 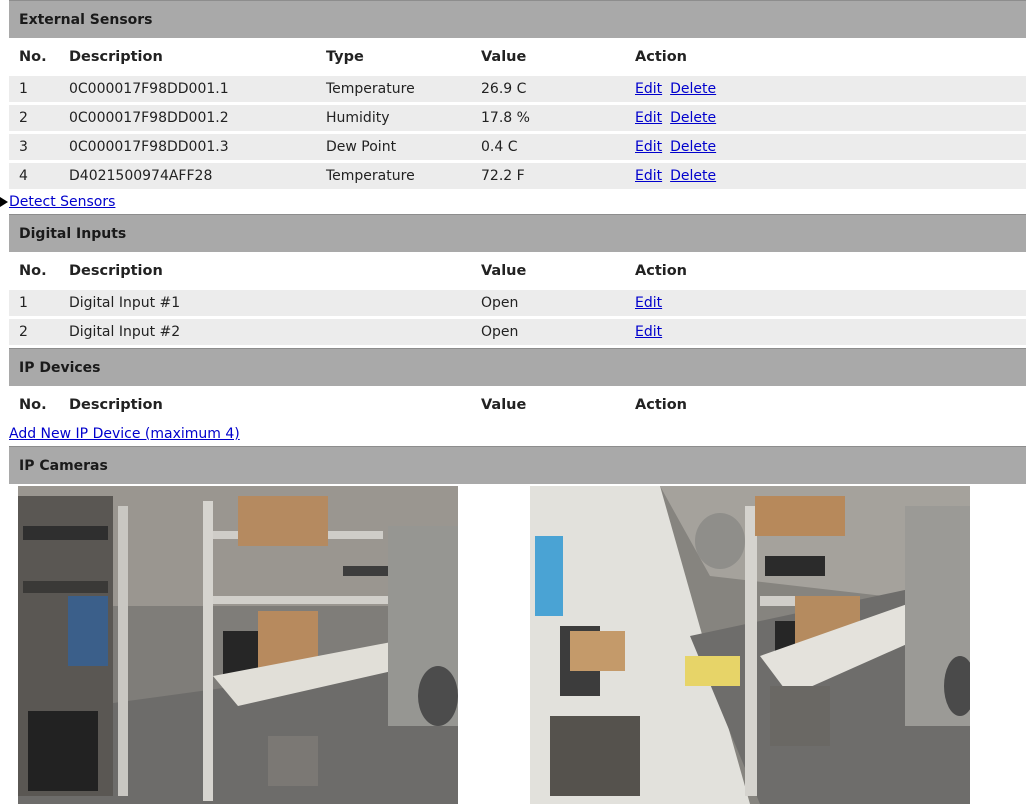 What do you see at coordinates (23, 147) in the screenshot?
I see `row-no: 3` at bounding box center [23, 147].